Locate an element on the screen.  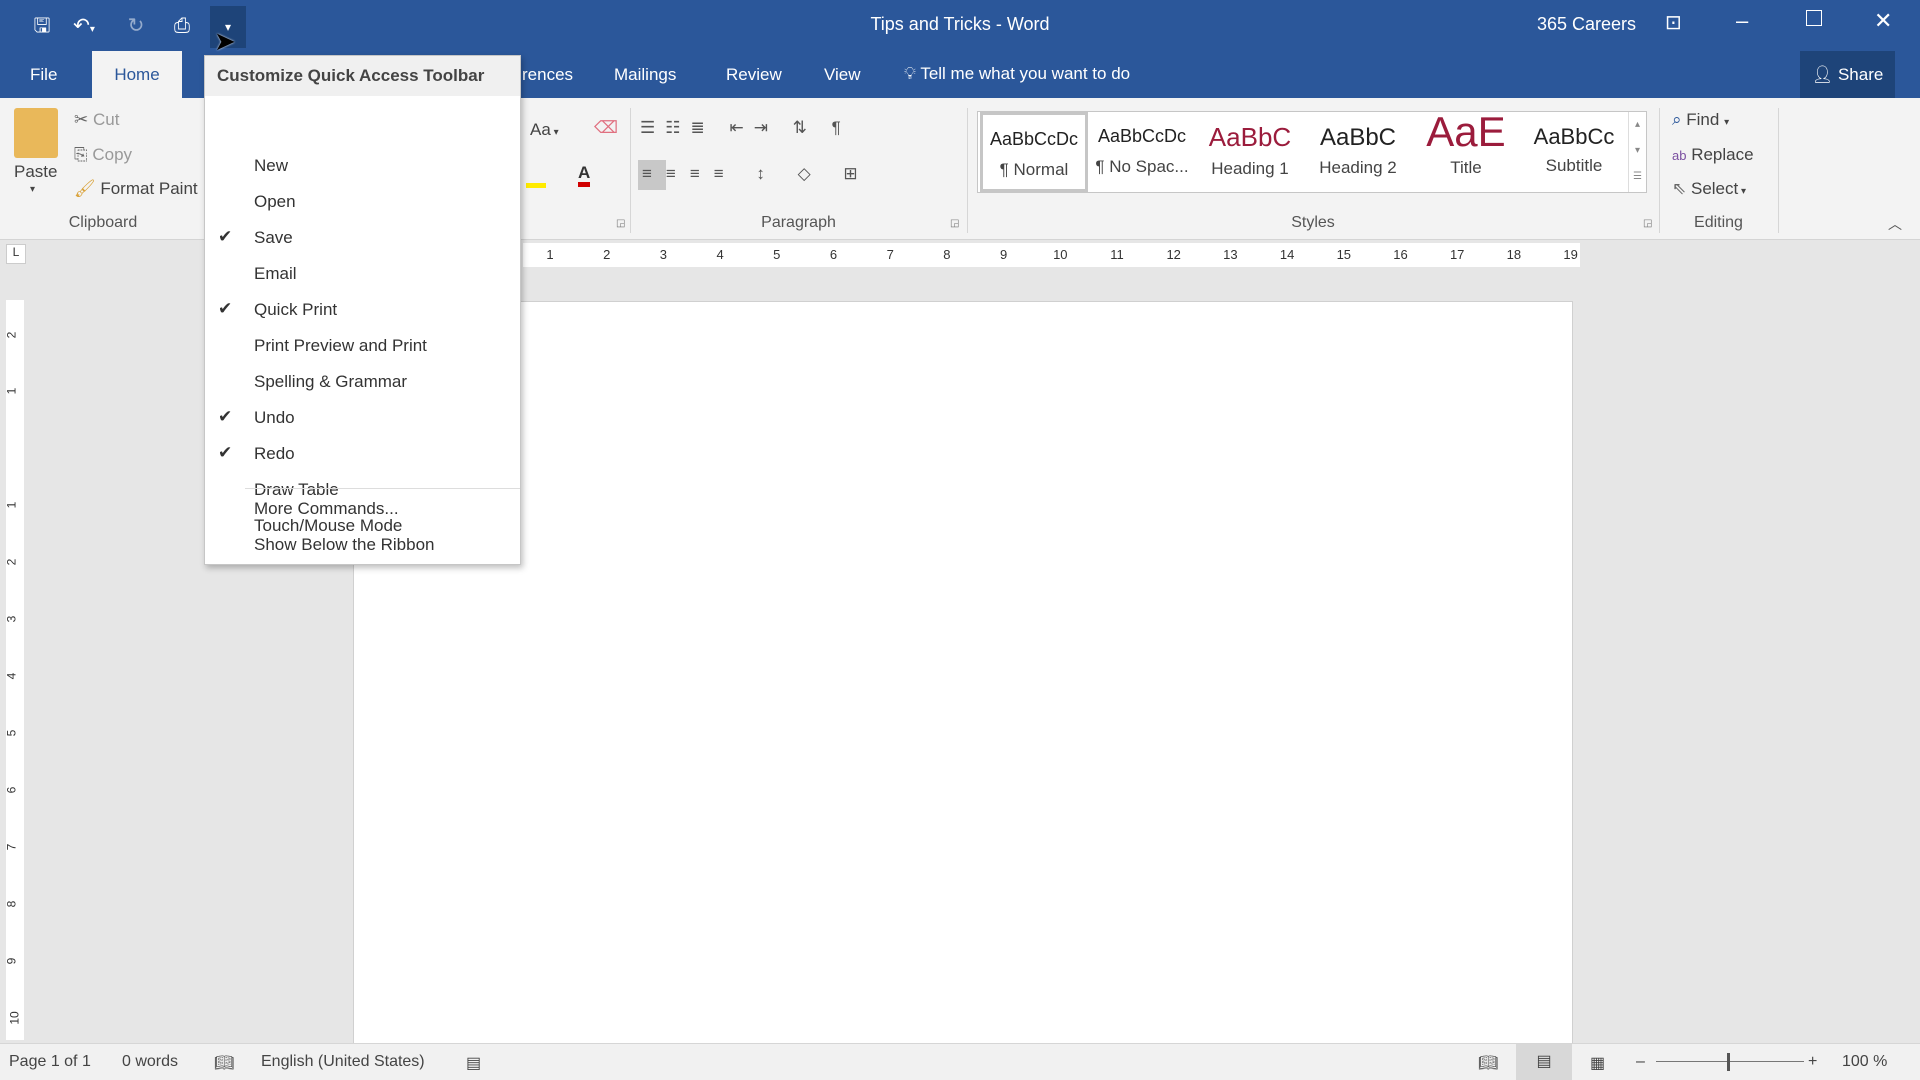
paste-dropdown-icon: ▾ is located at coordinates (32, 189).